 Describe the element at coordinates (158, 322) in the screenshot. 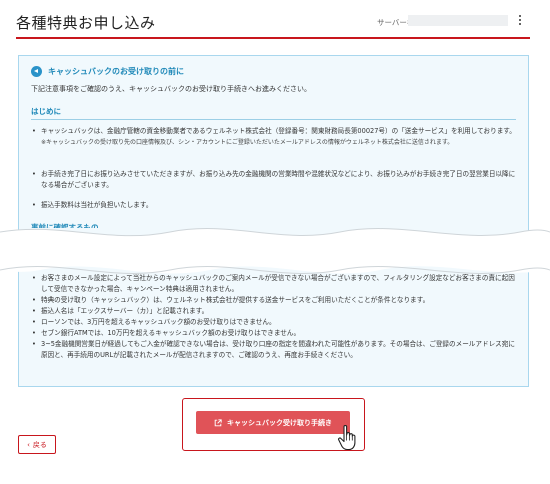

I see `list-item-text: ローソンでは、3万円を超えるキャッシュバック額のお受け取りはできません。` at that location.